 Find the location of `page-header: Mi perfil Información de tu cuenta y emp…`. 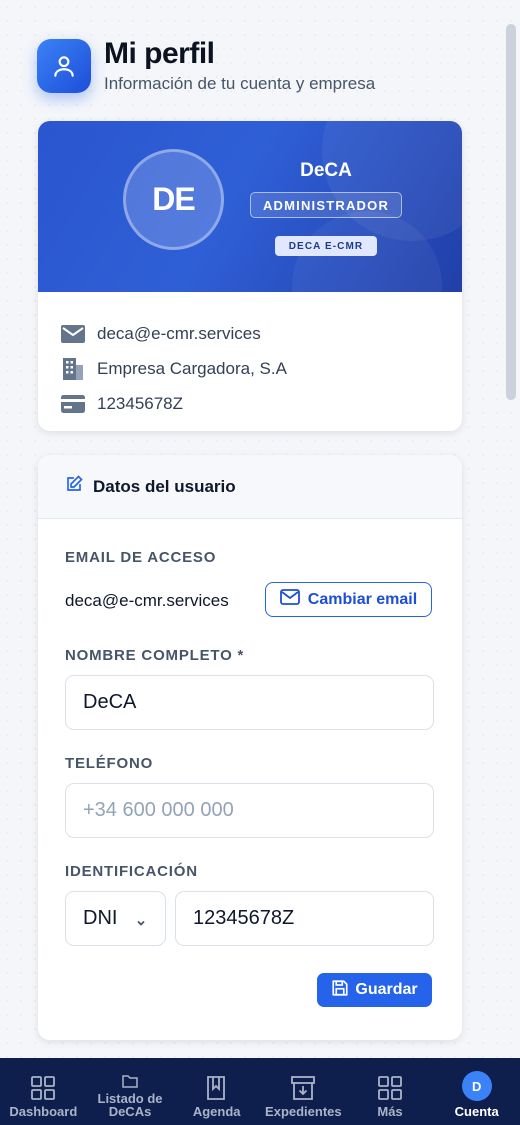

page-header: Mi perfil Información de tu cuenta y emp… is located at coordinates (206, 66).